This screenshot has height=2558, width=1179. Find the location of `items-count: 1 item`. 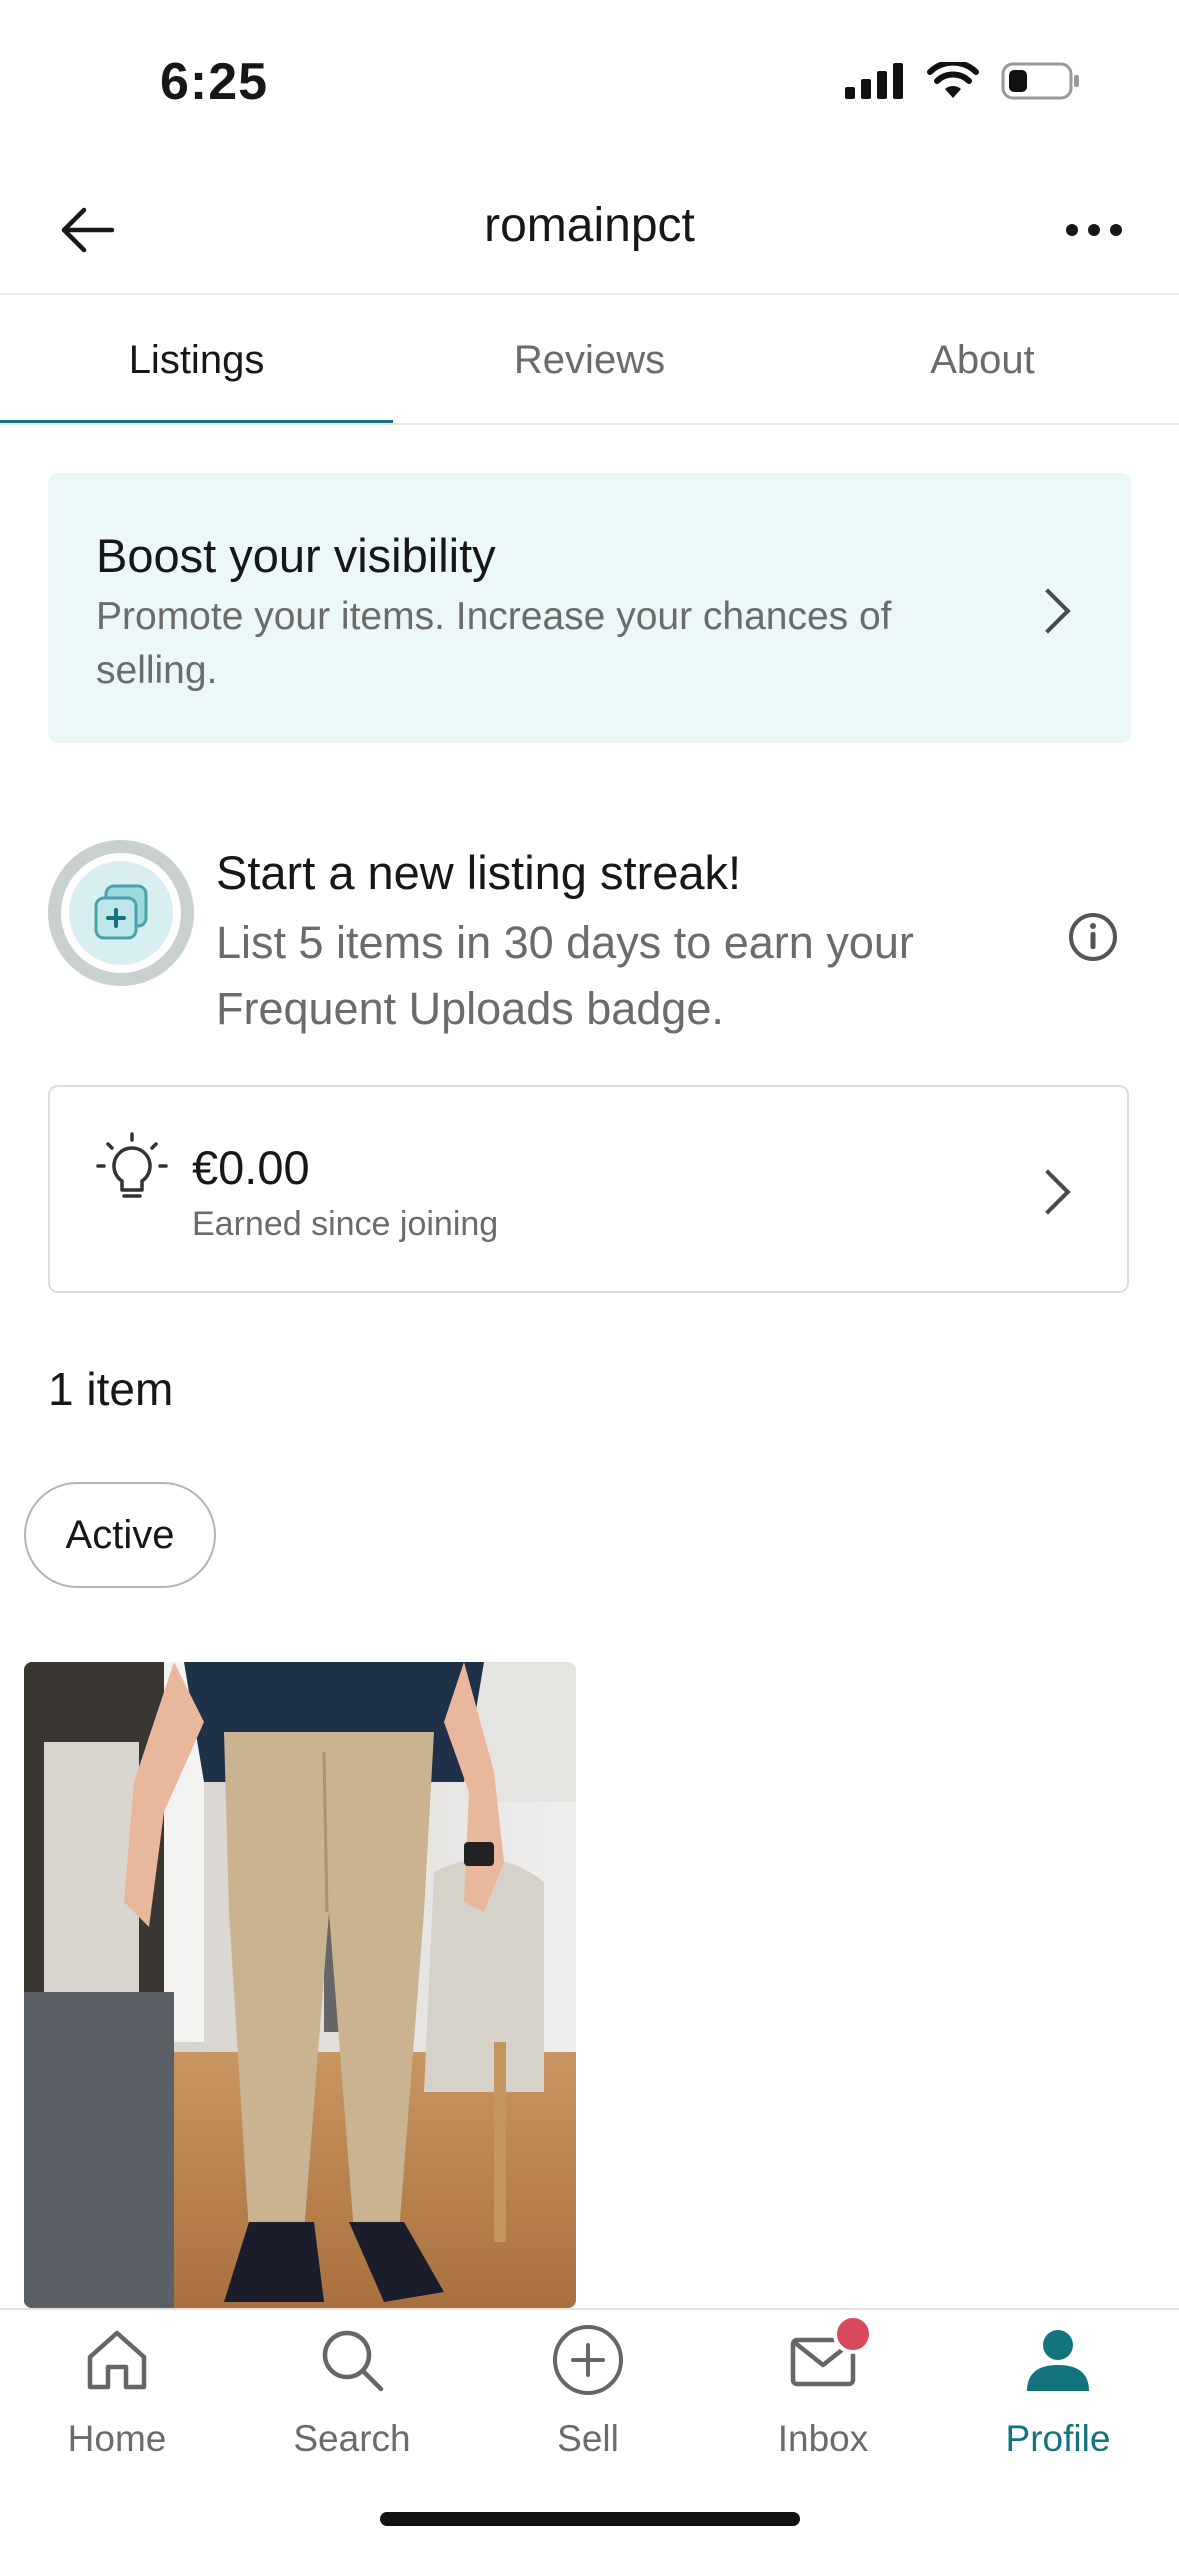

items-count: 1 item is located at coordinates (111, 1389).